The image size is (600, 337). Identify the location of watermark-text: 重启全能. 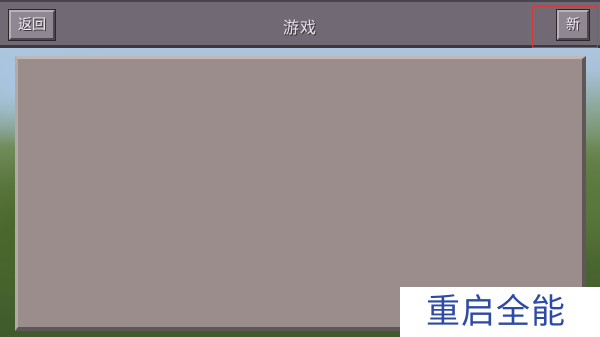
(496, 312).